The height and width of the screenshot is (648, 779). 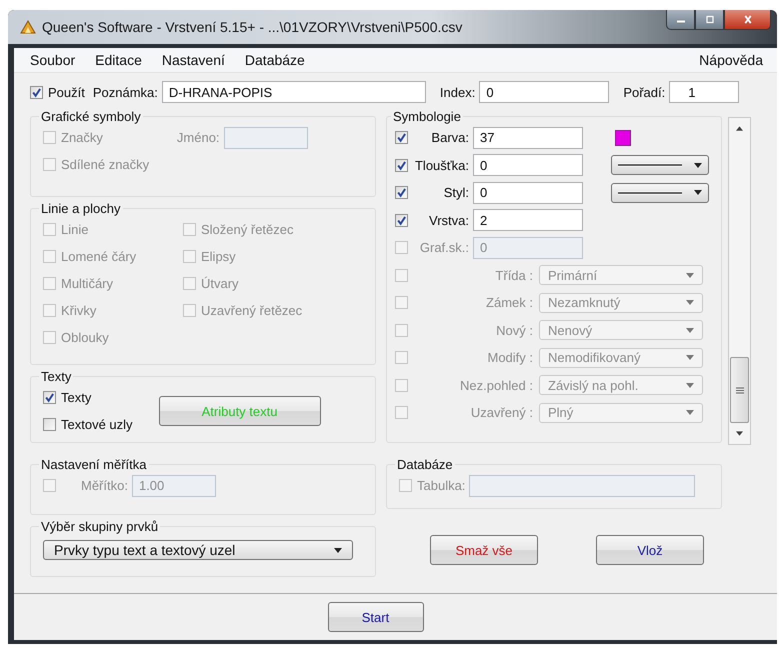 What do you see at coordinates (85, 337) in the screenshot?
I see `checkbox-label: Oblouky` at bounding box center [85, 337].